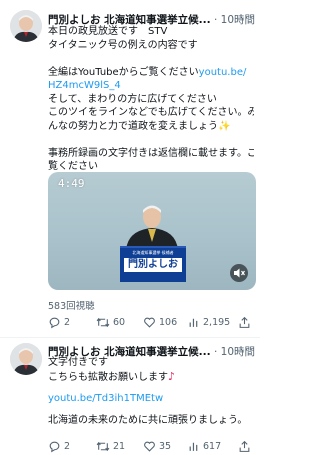 The width and height of the screenshot is (320, 455). I want to click on tweet-line: こちらも拡散お願いします♪, so click(151, 377).